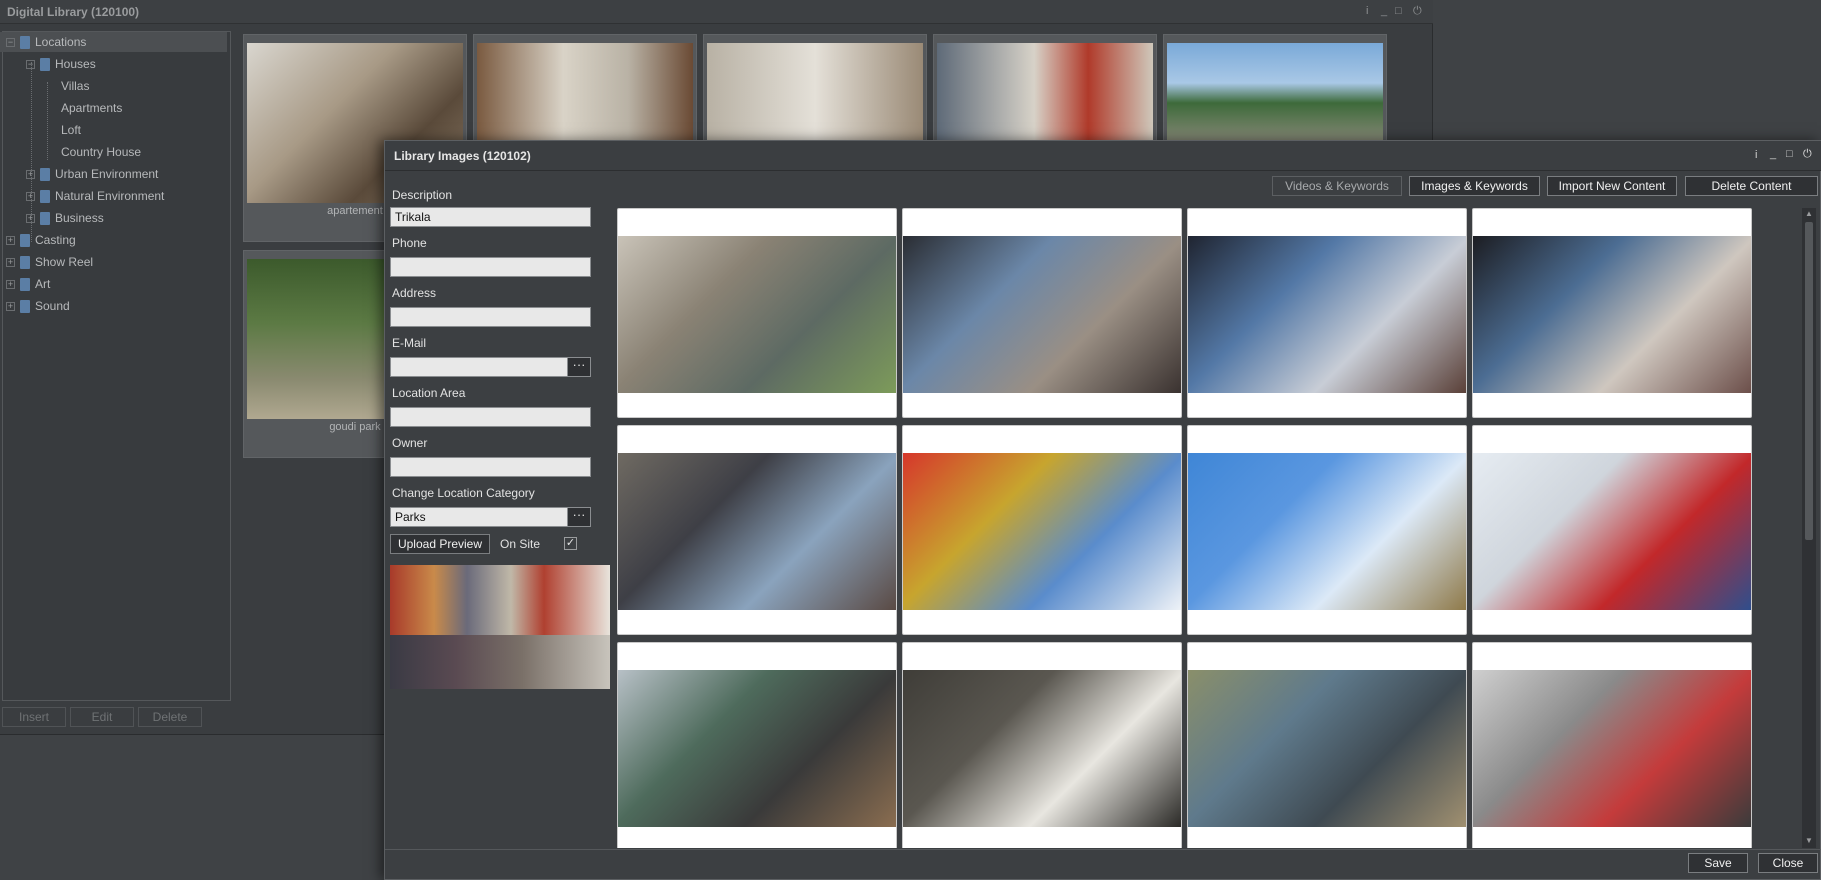  Describe the element at coordinates (41, 240) in the screenshot. I see `tree-node-casting: + Casting` at that location.